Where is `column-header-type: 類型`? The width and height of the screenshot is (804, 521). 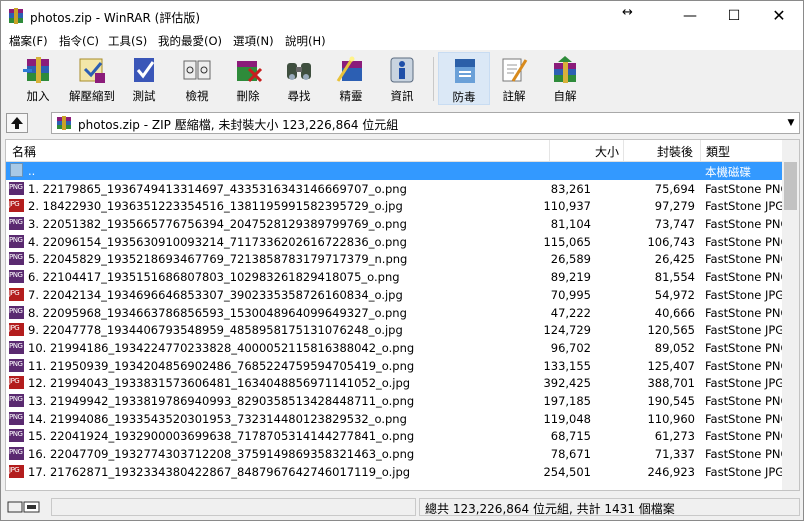 column-header-type: 類型 is located at coordinates (718, 151).